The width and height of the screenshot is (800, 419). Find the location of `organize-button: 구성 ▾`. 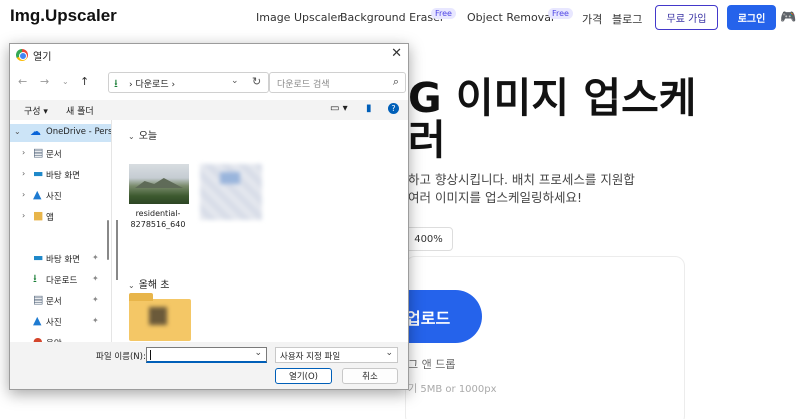

organize-button: 구성 ▾ is located at coordinates (36, 110).